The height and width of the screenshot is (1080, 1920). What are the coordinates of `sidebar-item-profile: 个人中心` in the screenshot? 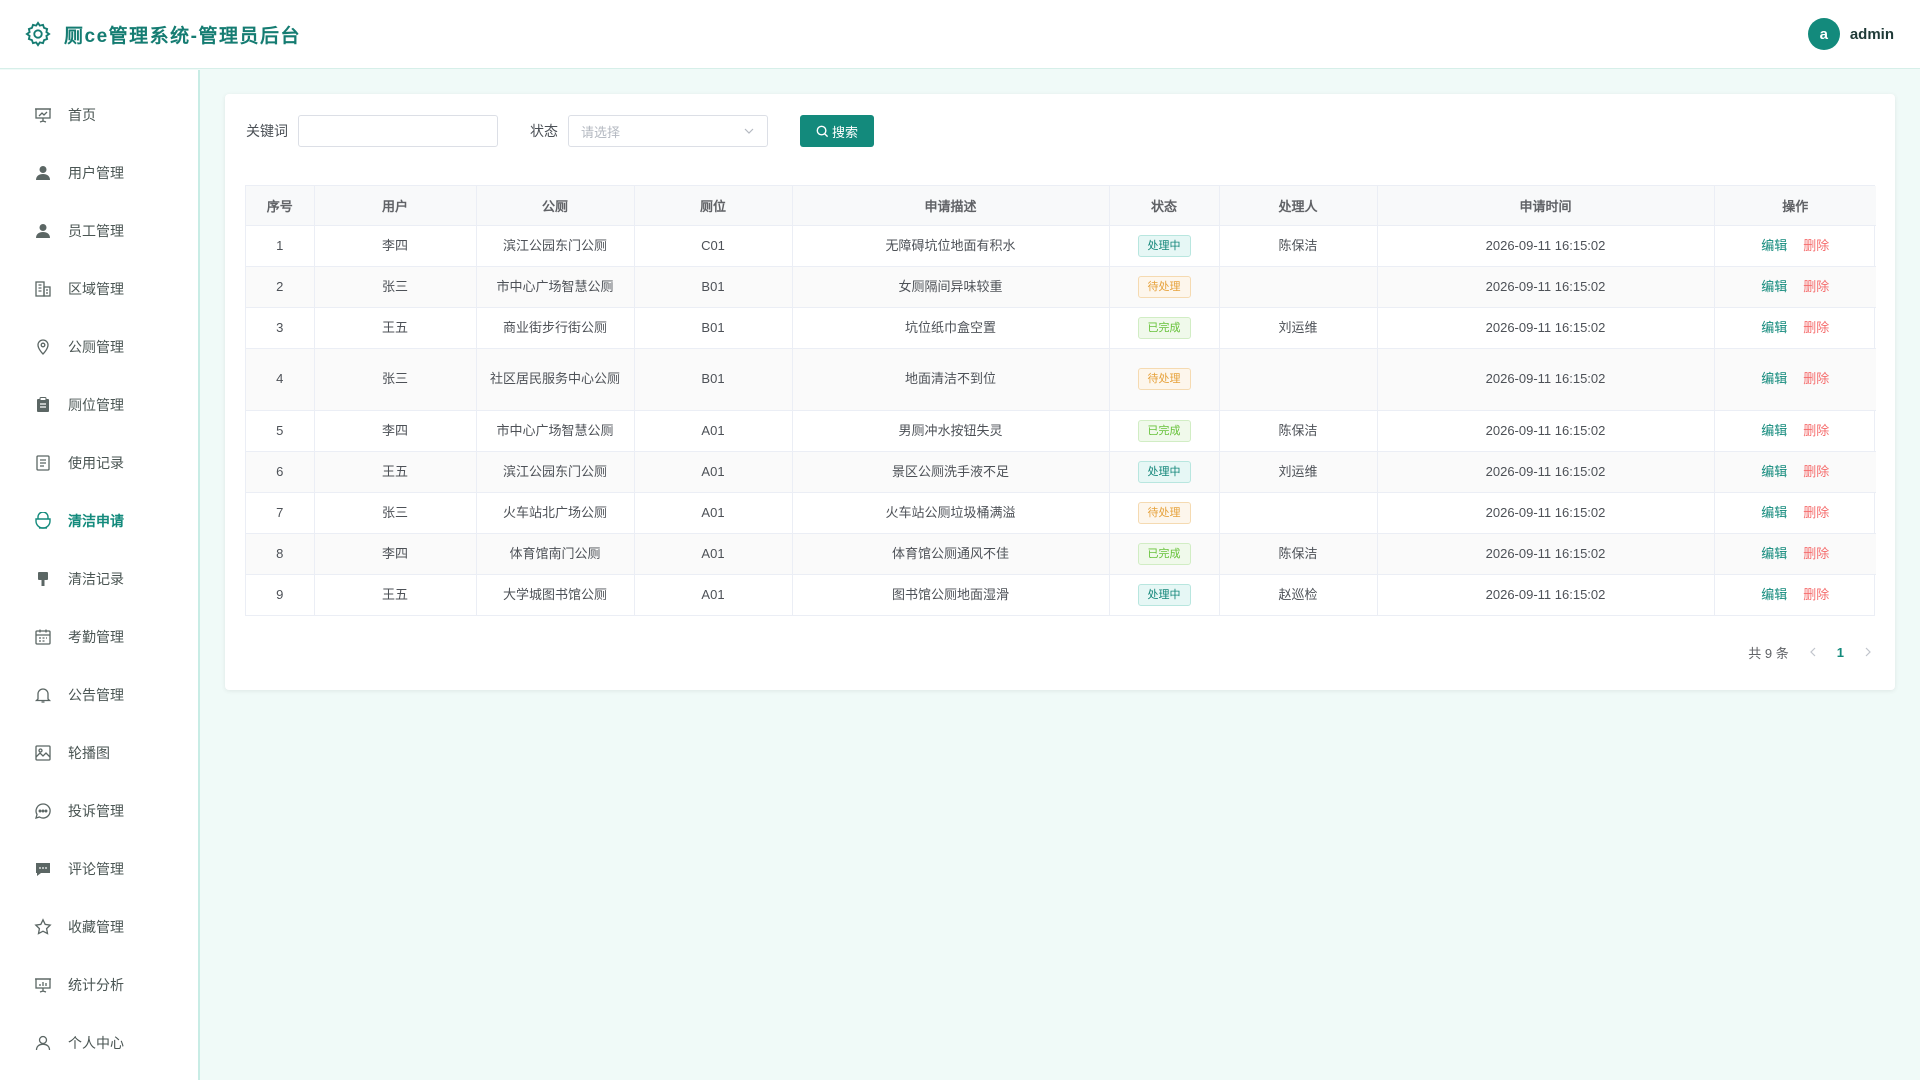 It's located at (99, 1043).